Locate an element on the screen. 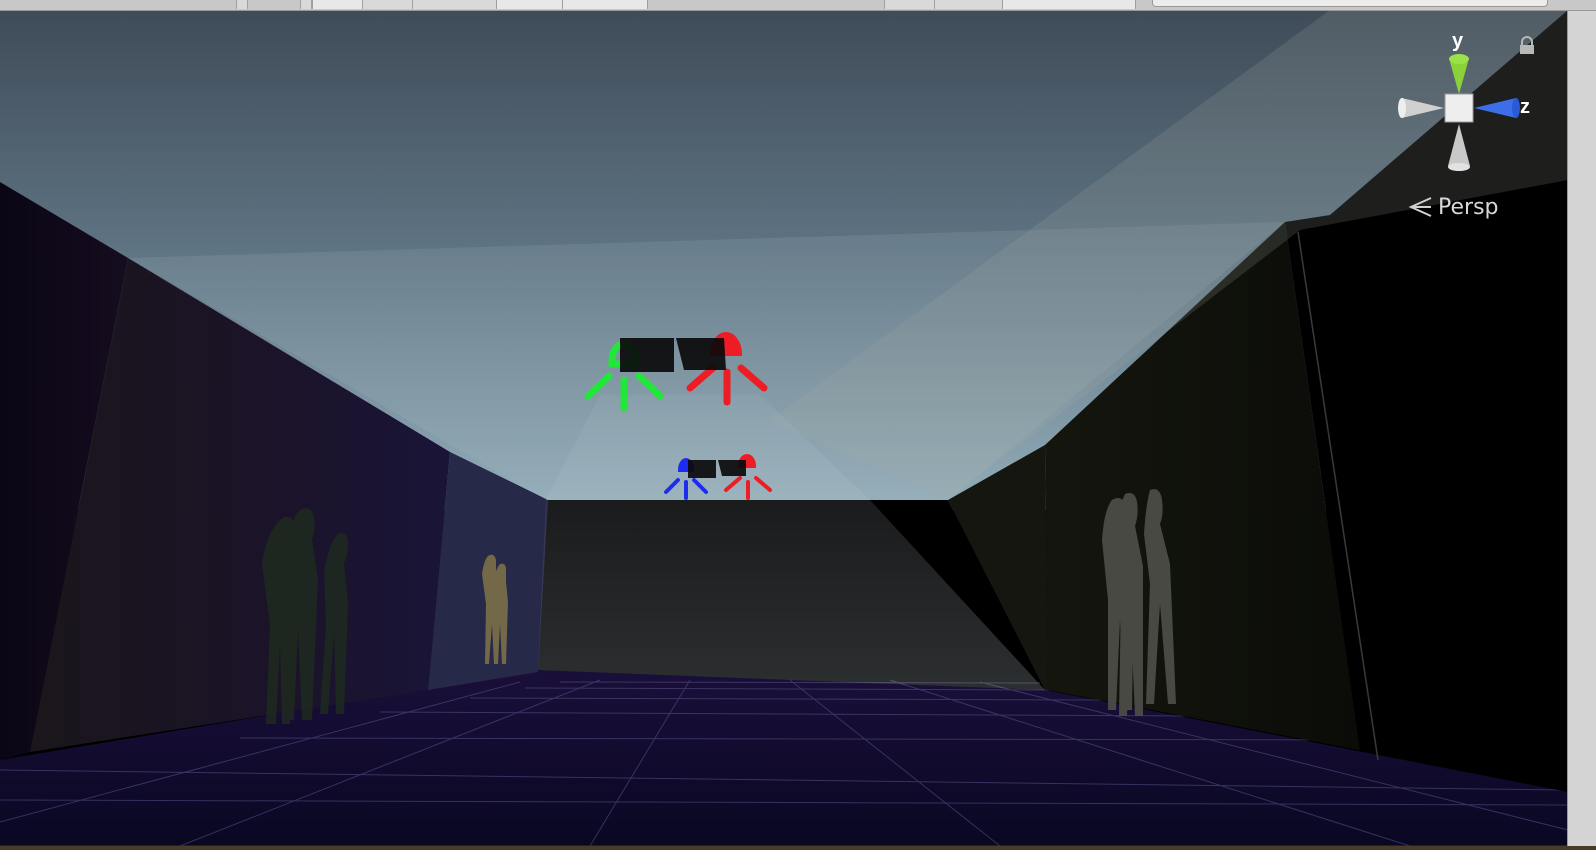 The height and width of the screenshot is (850, 1596). lock-icon is located at coordinates (1527, 48).